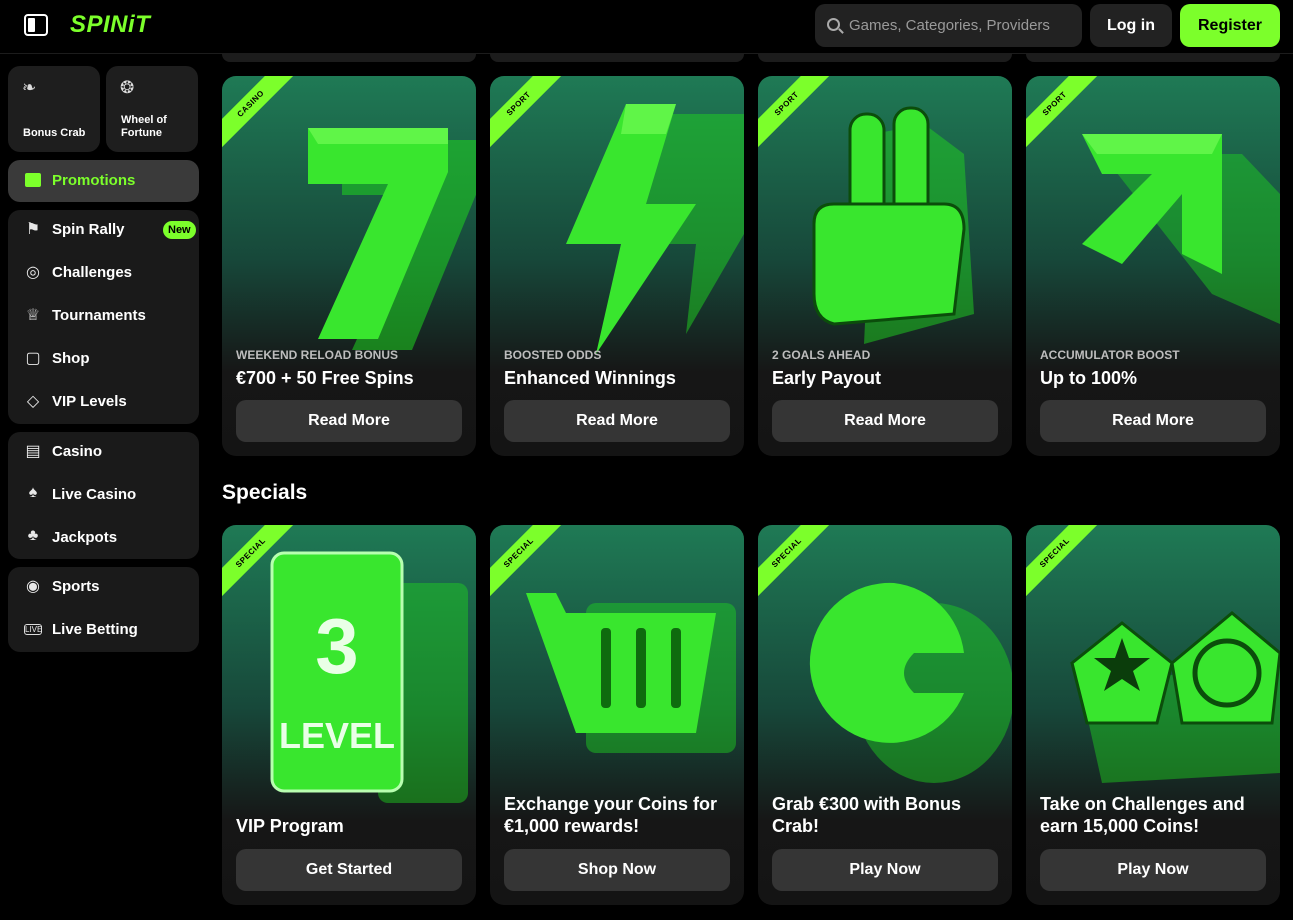  I want to click on shop-now-button: Shop Now, so click(617, 870).